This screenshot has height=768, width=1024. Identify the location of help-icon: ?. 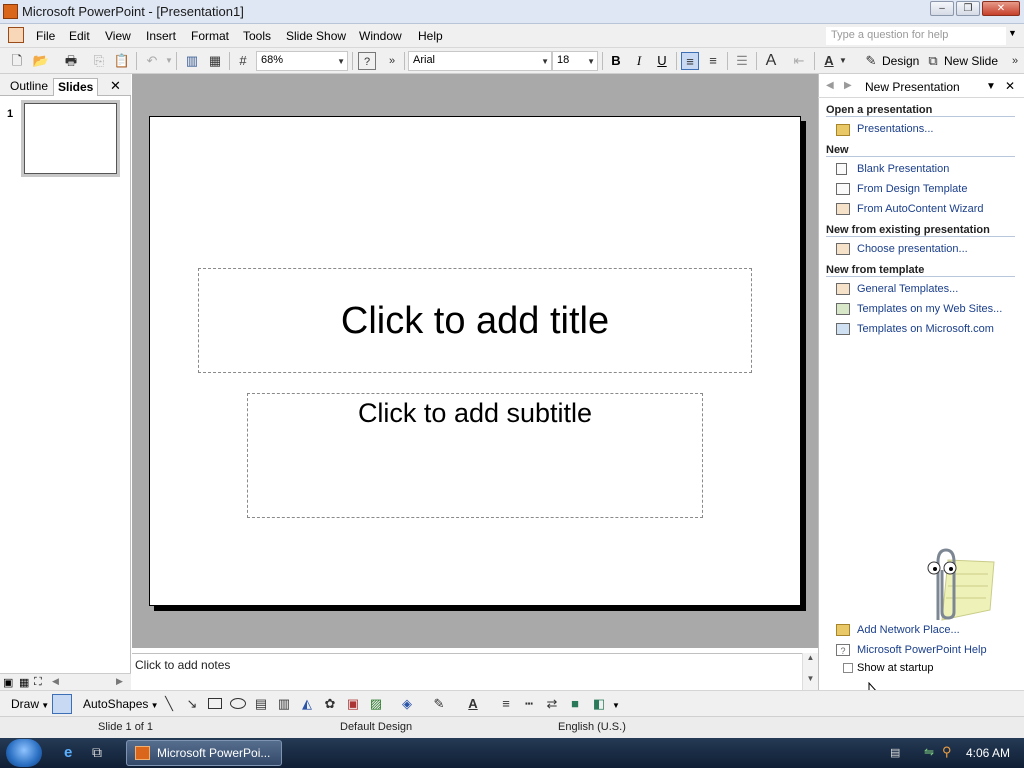
(367, 61).